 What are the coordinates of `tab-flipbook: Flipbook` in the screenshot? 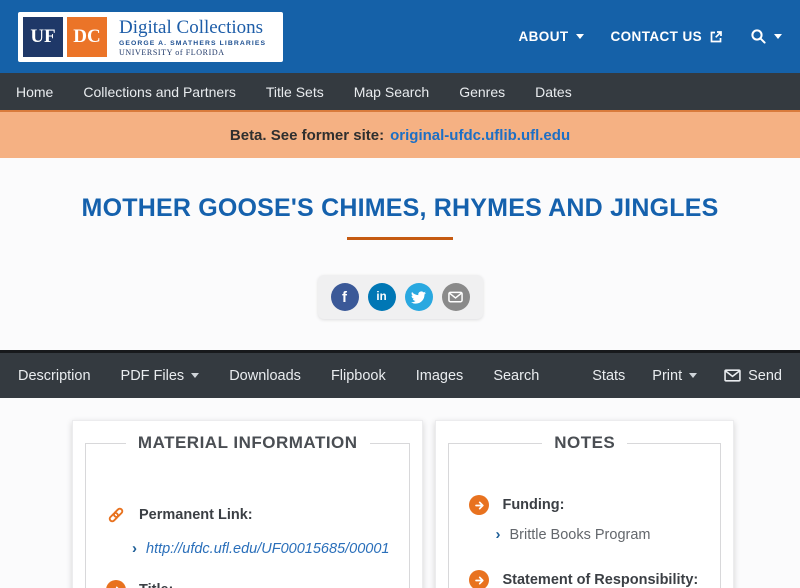 It's located at (358, 376).